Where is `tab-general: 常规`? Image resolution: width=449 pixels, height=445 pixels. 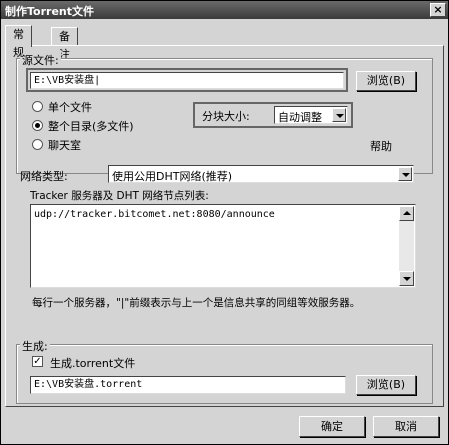 tab-general: 常规 is located at coordinates (18, 42).